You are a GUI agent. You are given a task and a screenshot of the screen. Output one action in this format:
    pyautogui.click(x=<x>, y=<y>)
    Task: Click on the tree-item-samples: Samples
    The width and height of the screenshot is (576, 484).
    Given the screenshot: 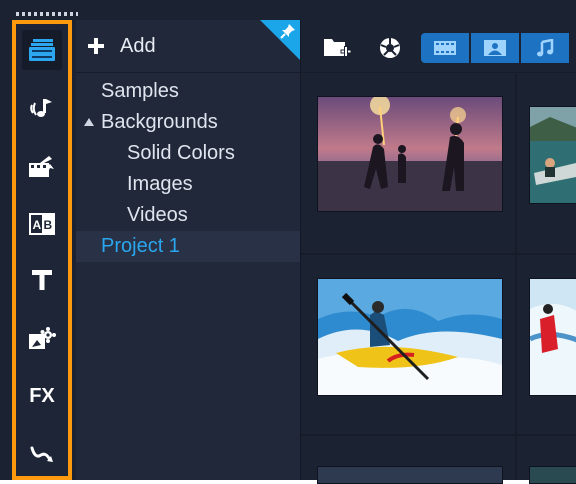 What is the action you would take?
    pyautogui.click(x=188, y=91)
    